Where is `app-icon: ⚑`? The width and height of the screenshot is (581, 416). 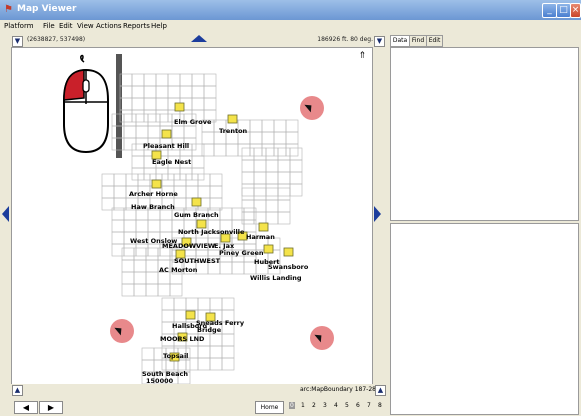
app-icon: ⚑ is located at coordinates (8, 9).